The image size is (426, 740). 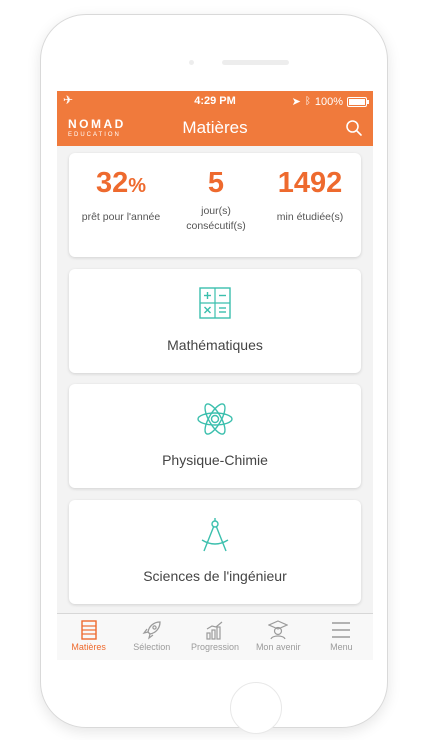 What do you see at coordinates (121, 217) in the screenshot?
I see `stat-readiness-label: prêt pour l'année` at bounding box center [121, 217].